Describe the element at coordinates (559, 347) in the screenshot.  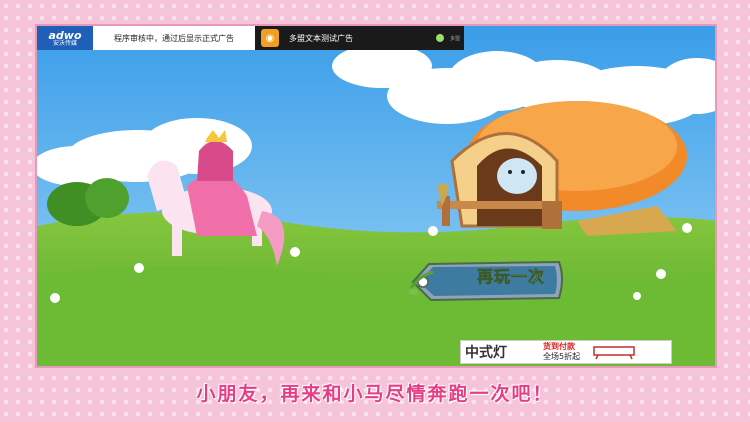
I see `bottom-ad-promo-line1: 货到付款` at that location.